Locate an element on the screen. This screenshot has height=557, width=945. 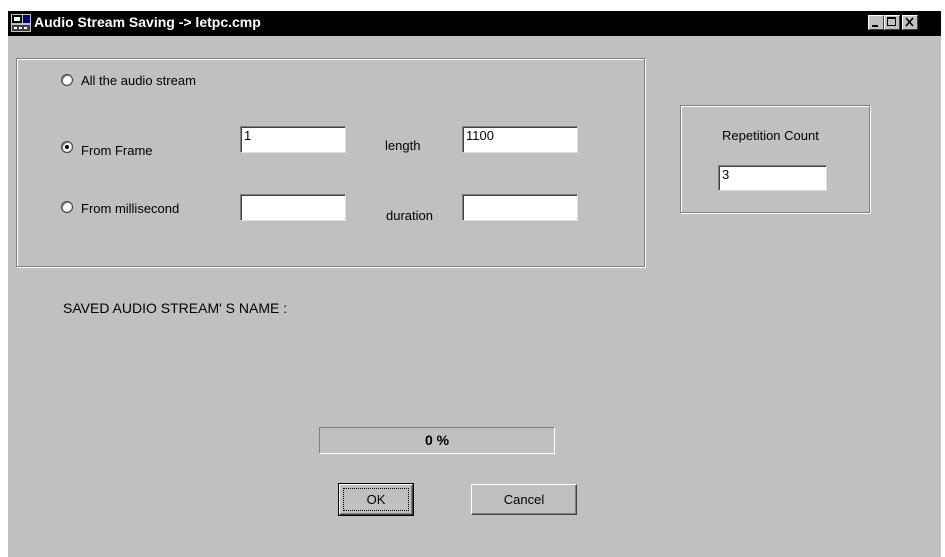
length-input: 1100 is located at coordinates (520, 139).